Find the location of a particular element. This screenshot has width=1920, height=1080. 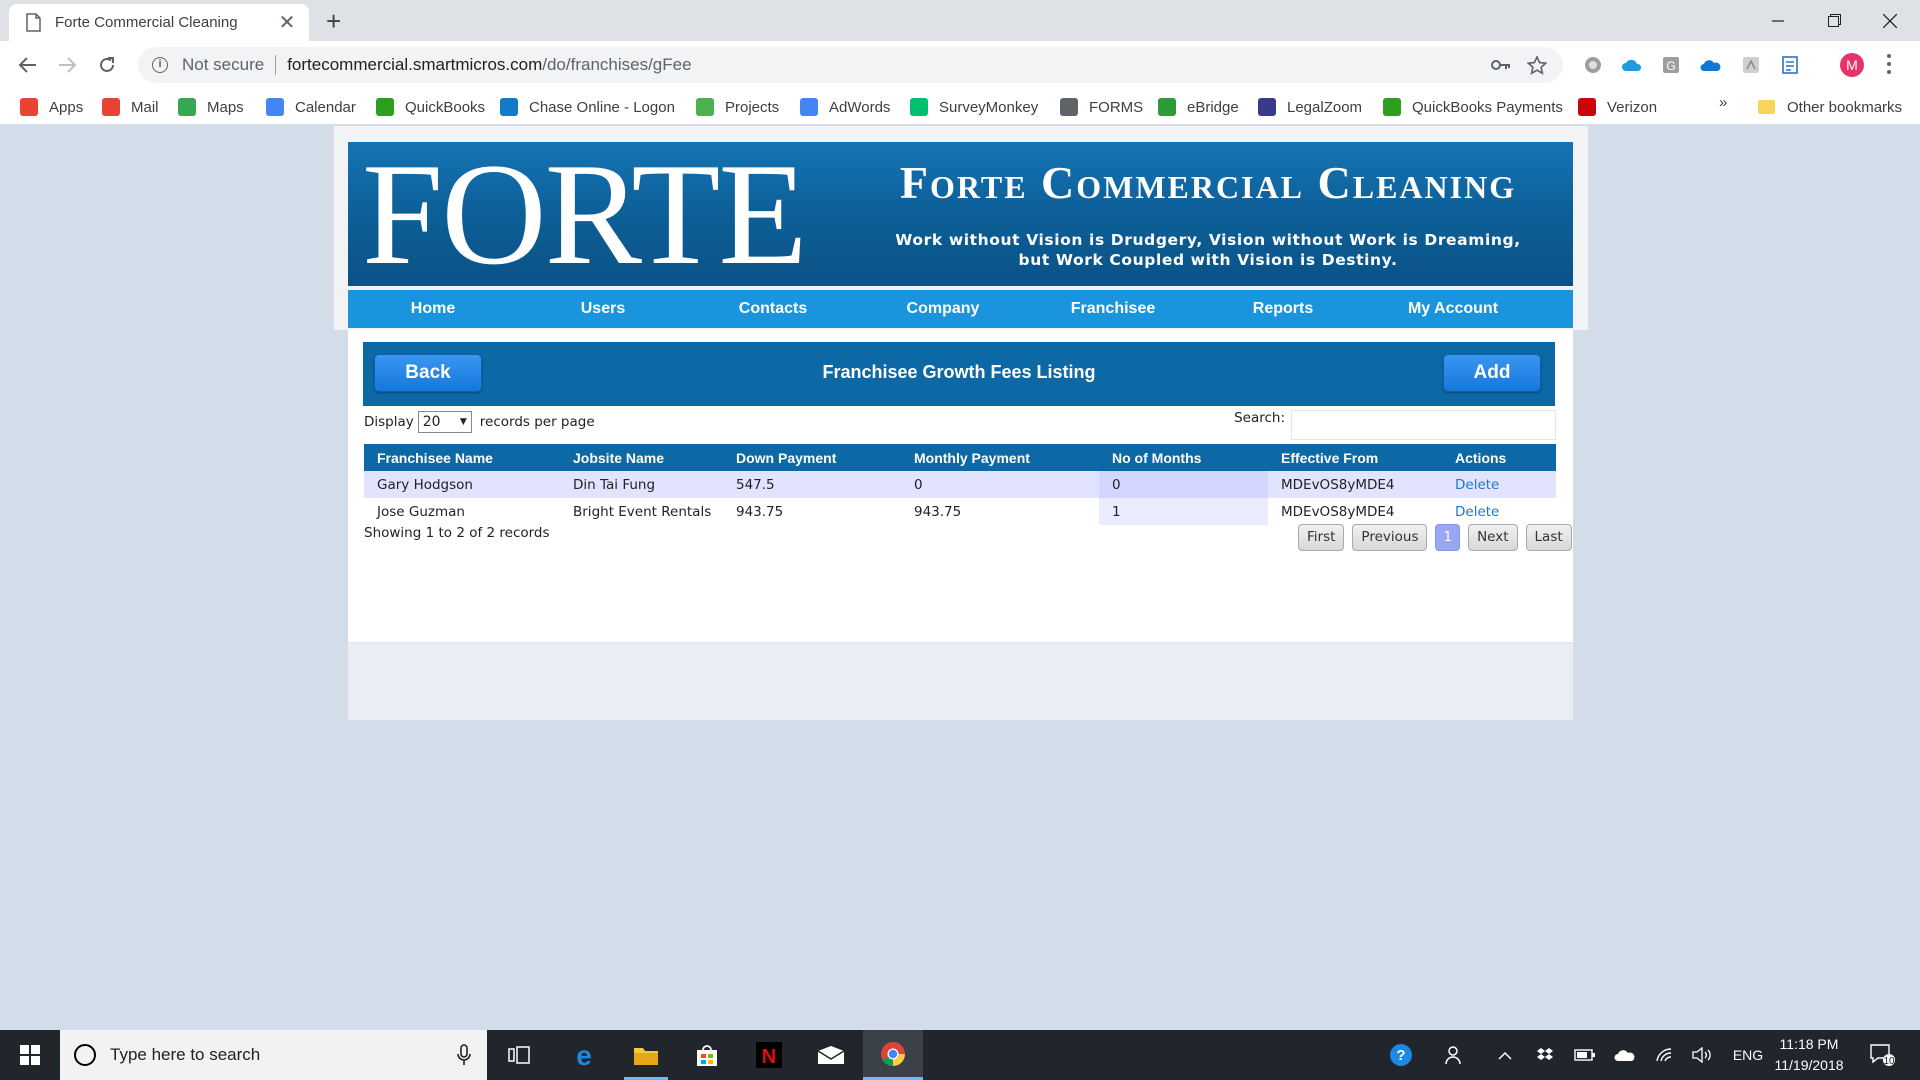

volume-icon is located at coordinates (1703, 1055).